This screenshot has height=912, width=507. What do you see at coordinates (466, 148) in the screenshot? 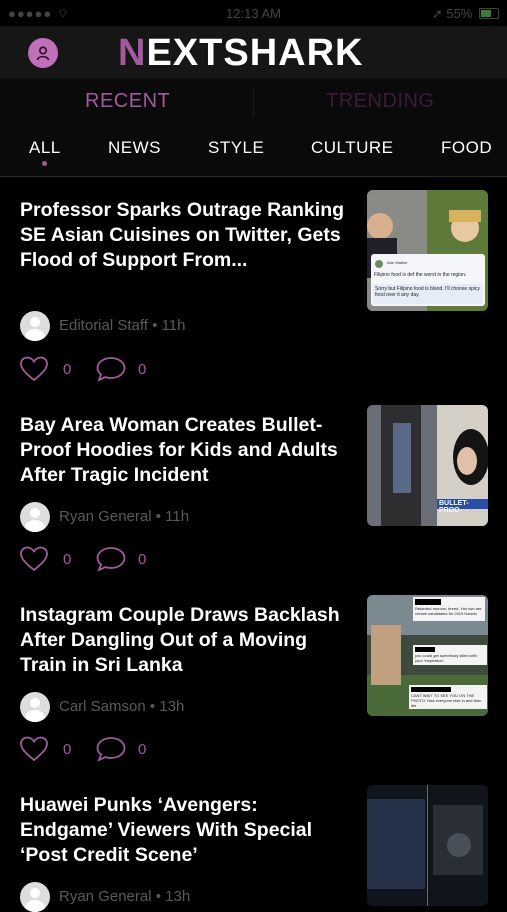
I see `category-food: FOOD` at bounding box center [466, 148].